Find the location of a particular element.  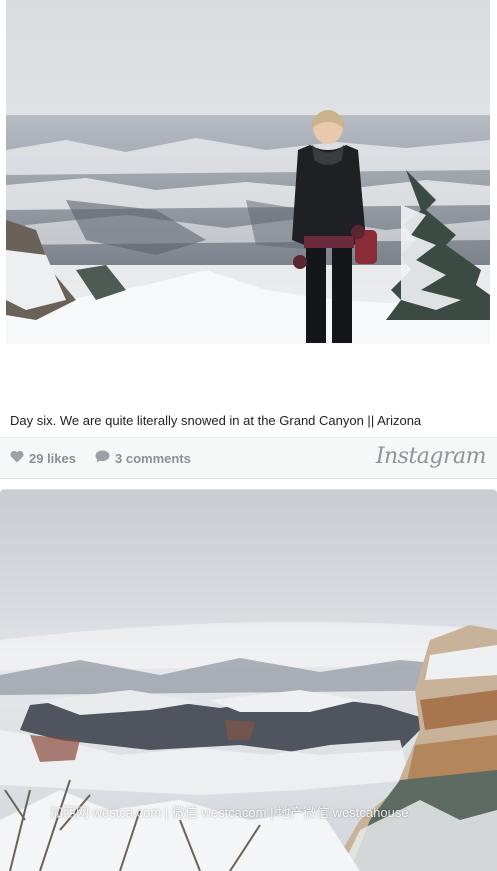

comments-count: 3 comments is located at coordinates (143, 458).